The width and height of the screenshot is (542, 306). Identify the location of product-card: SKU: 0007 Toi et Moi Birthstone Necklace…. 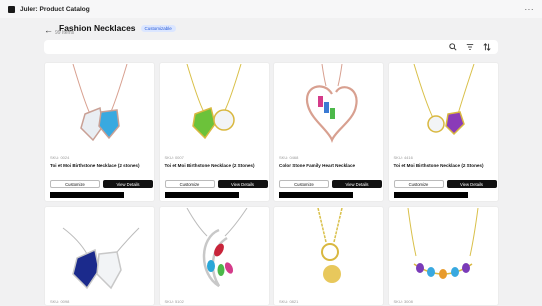
(214, 132).